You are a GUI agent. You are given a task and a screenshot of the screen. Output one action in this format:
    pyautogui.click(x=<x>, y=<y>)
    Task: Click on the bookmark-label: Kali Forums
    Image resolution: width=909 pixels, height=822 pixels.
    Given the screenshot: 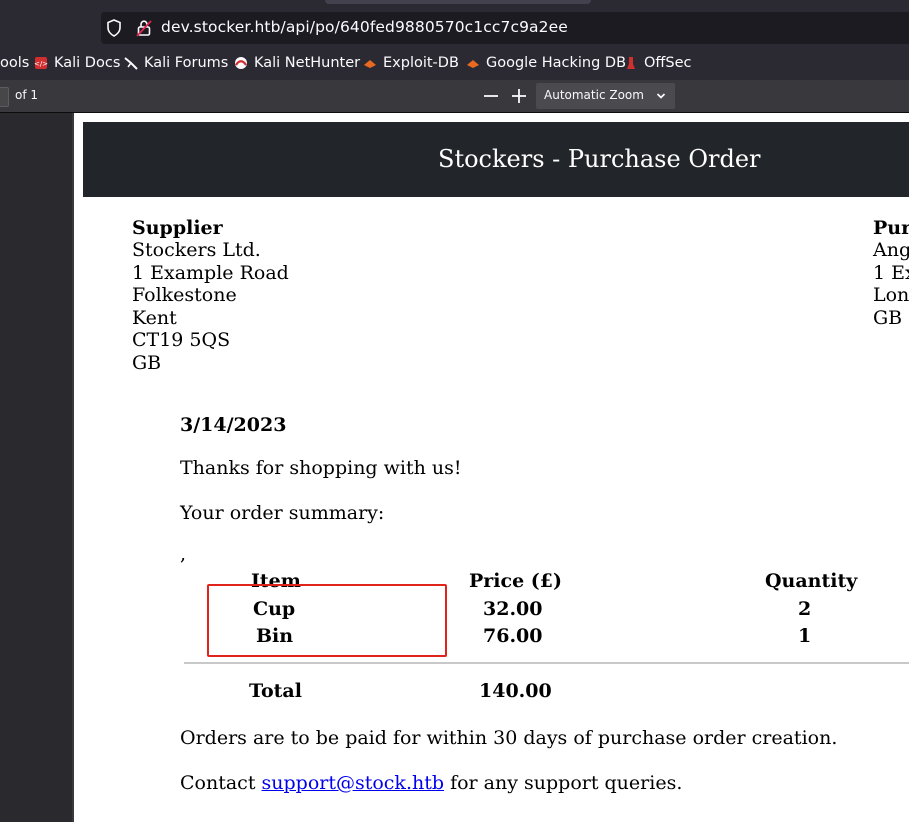 What is the action you would take?
    pyautogui.click(x=186, y=63)
    